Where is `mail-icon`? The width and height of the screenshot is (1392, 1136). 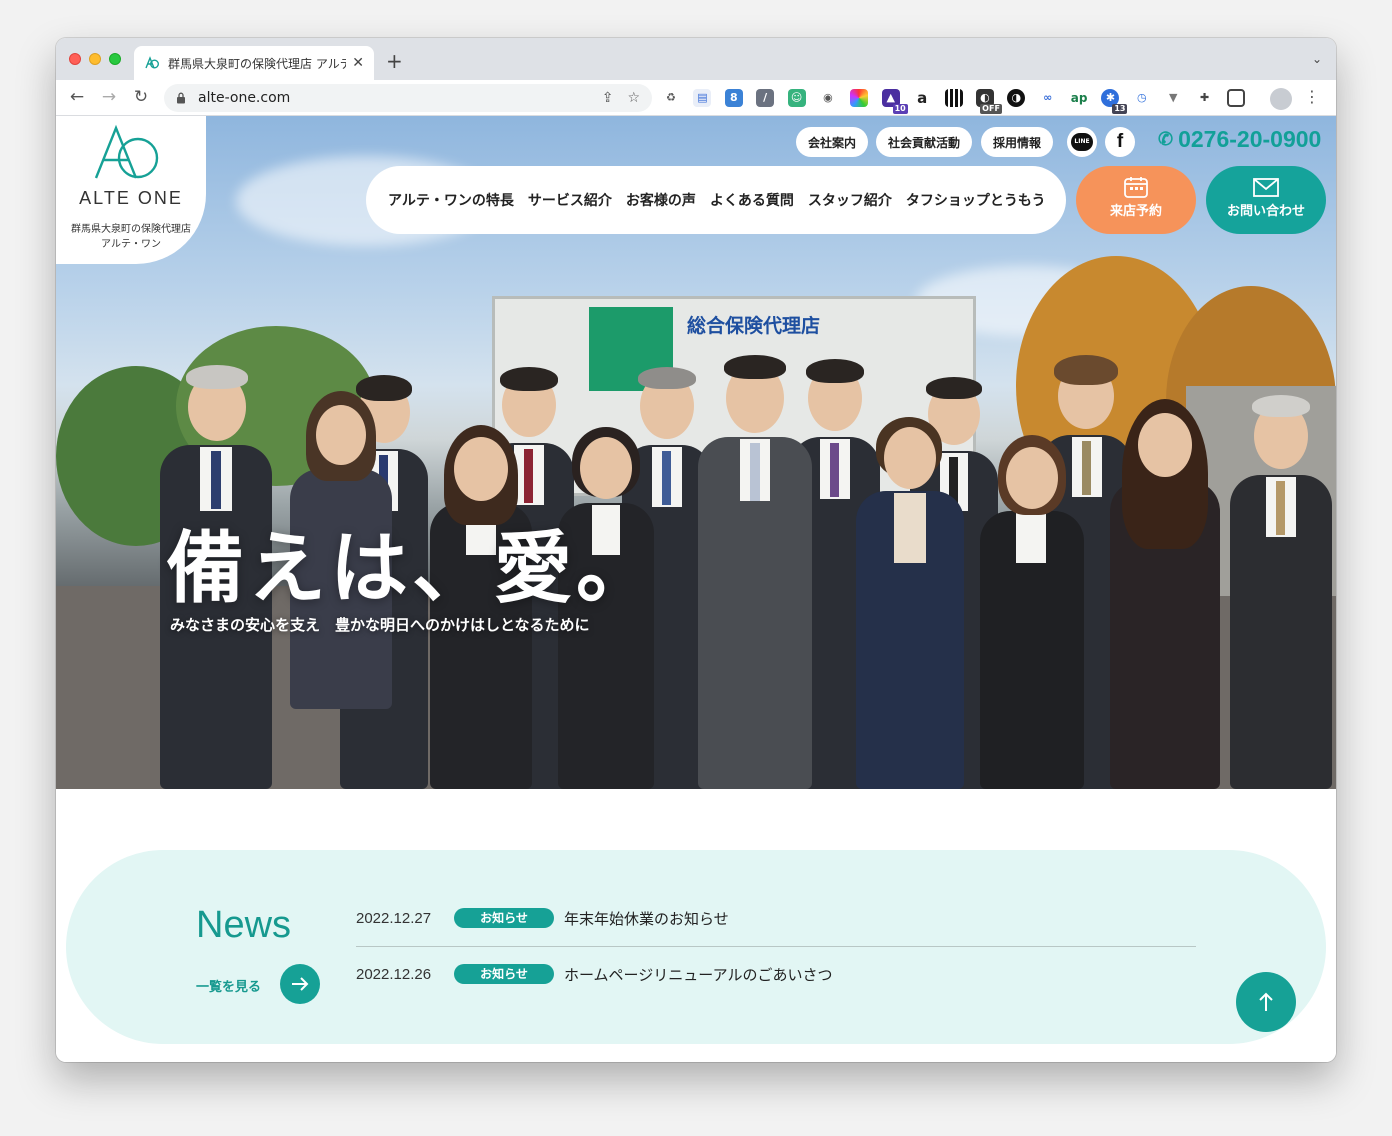 mail-icon is located at coordinates (1266, 187).